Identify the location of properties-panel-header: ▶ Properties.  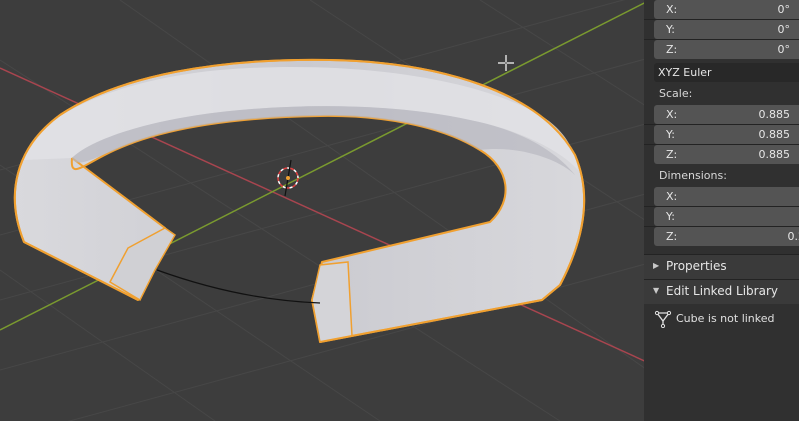
(721, 267).